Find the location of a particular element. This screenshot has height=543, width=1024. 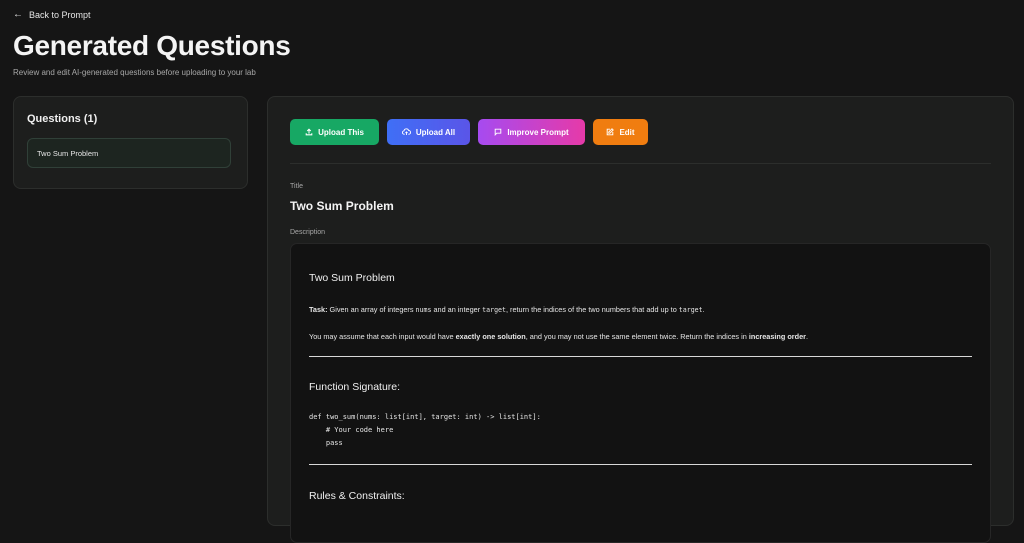

task-code-1: nums is located at coordinates (423, 310).